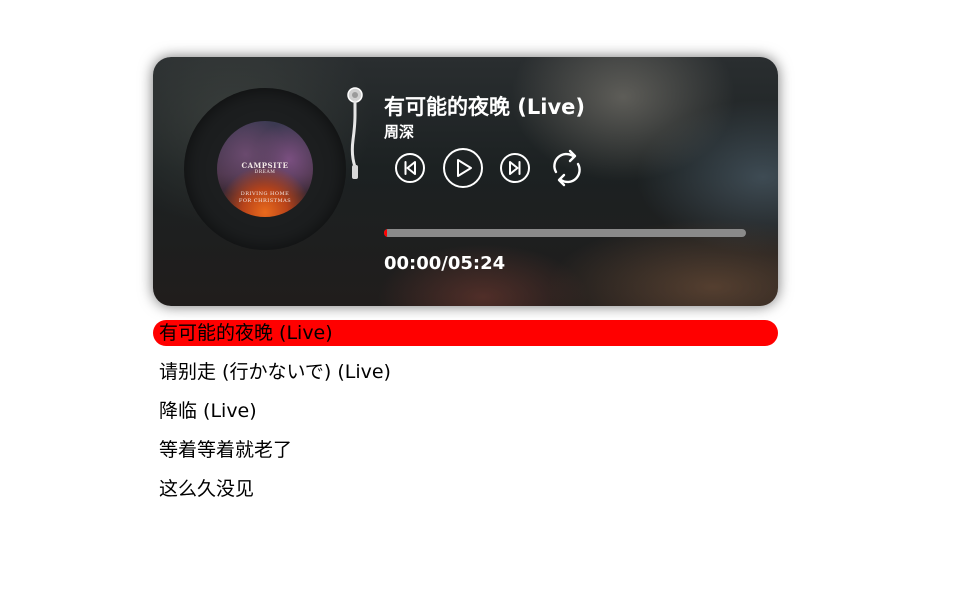 Image resolution: width=980 pixels, height=603 pixels. Describe the element at coordinates (265, 201) in the screenshot. I see `cover-text-line4: FOR CHRISTMAS` at that location.